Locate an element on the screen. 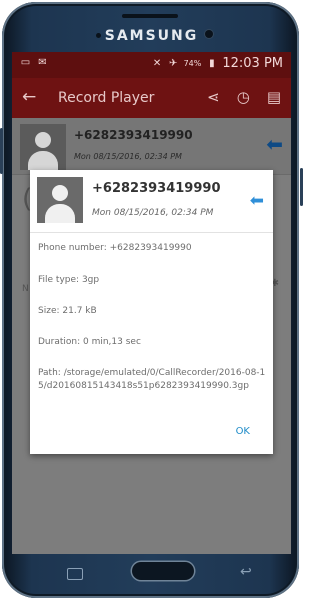 The width and height of the screenshot is (320, 600). app-bar: ← Record Player ⋖ ◷ ▤ is located at coordinates (151, 98).